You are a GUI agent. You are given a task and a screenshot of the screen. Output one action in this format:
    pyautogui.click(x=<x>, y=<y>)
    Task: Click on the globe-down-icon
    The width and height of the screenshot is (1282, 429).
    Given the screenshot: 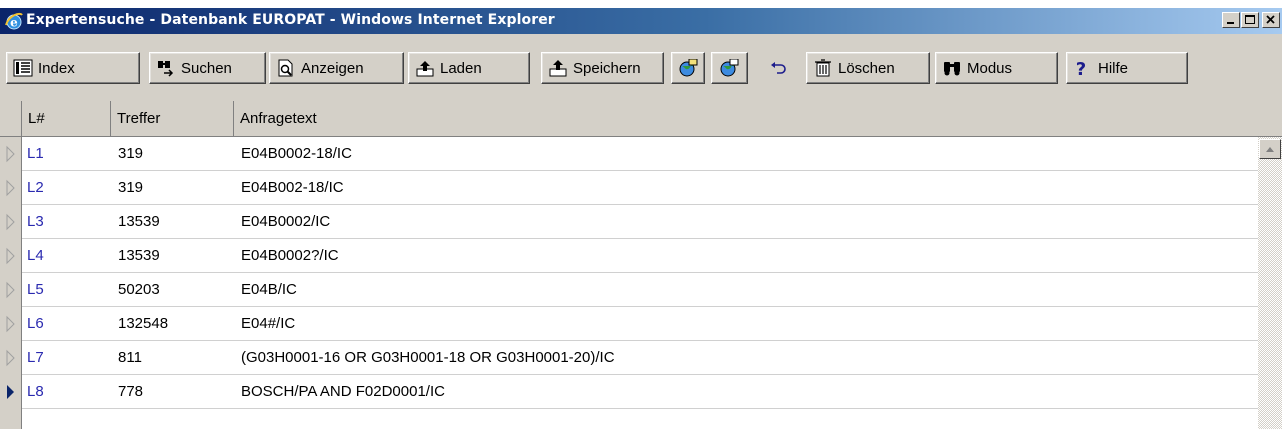 What is the action you would take?
    pyautogui.click(x=729, y=68)
    